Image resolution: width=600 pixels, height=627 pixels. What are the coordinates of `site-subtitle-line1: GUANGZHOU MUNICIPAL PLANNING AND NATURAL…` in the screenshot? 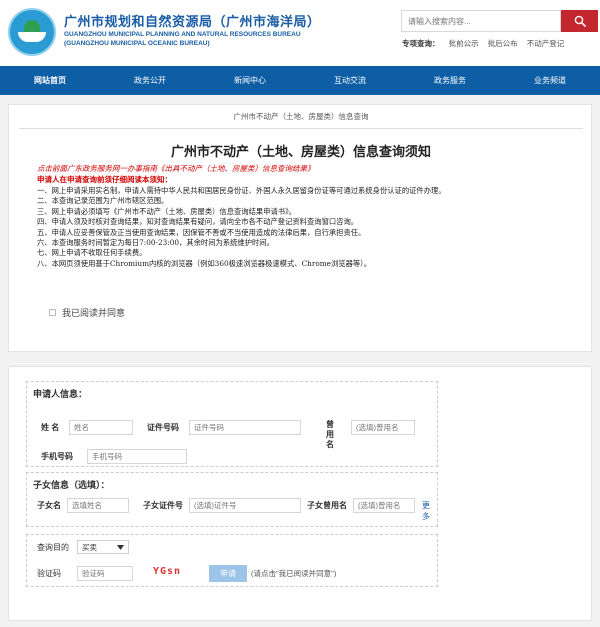 It's located at (182, 34).